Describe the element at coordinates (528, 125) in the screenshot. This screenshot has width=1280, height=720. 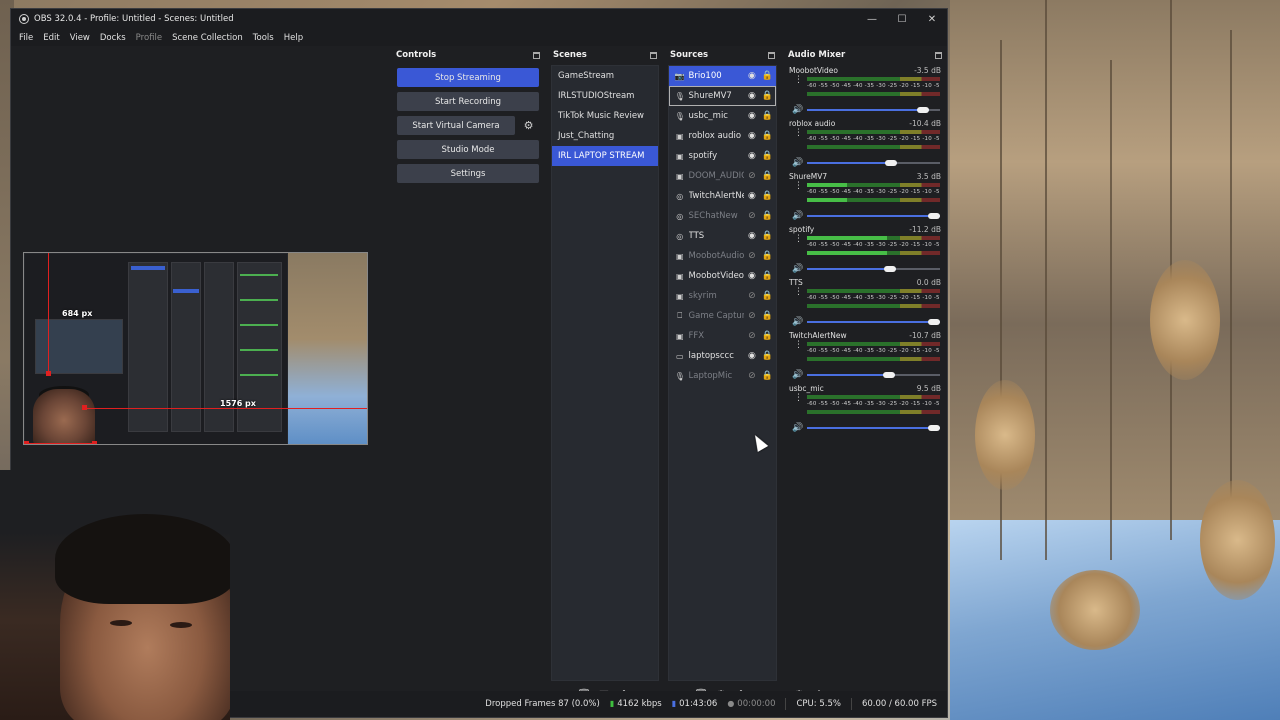
I see `virtual-camera-settings-icon: ⚙` at that location.